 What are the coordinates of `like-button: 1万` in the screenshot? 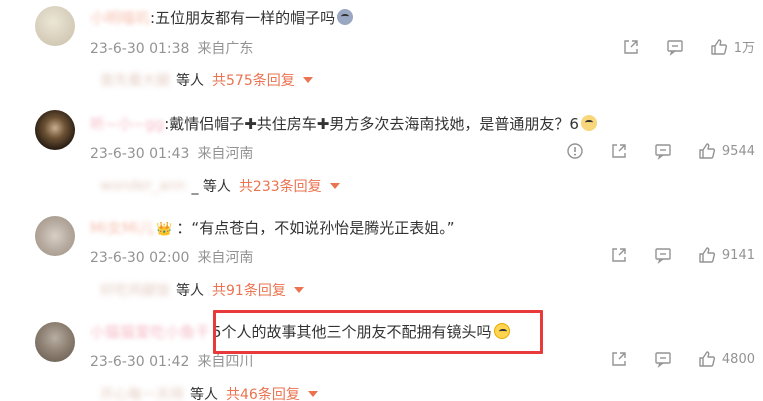 It's located at (732, 46).